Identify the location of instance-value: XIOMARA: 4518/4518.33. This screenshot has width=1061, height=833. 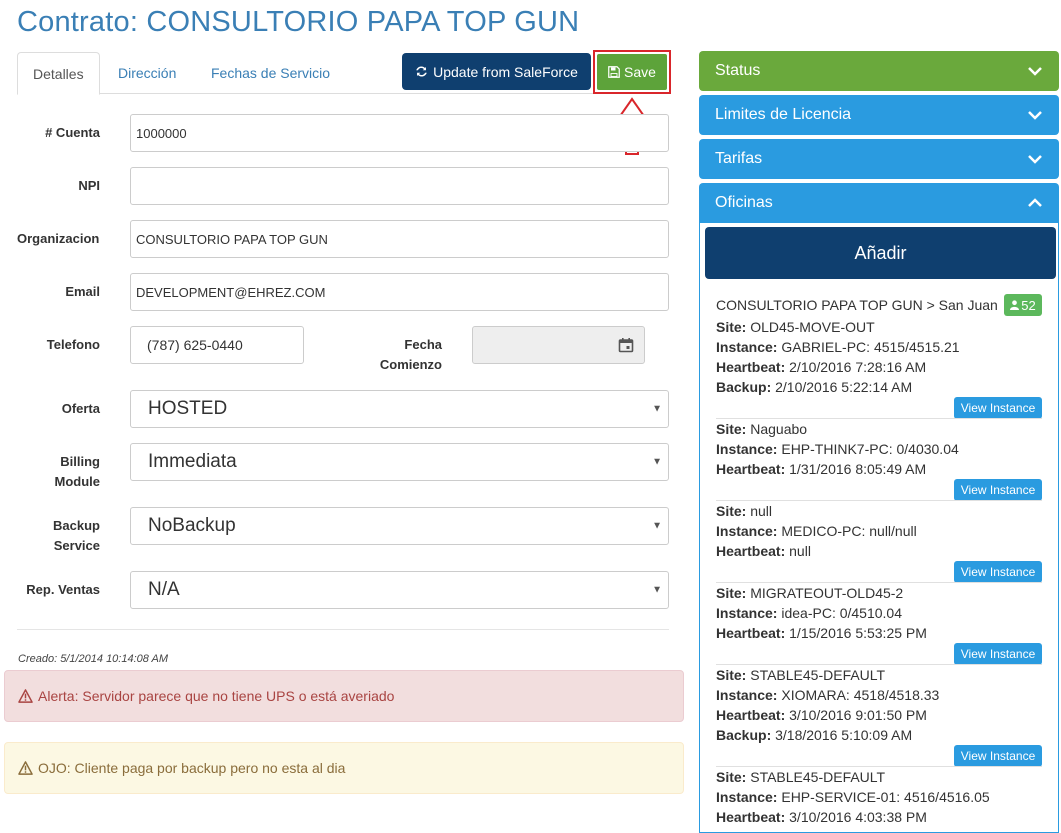
(860, 695).